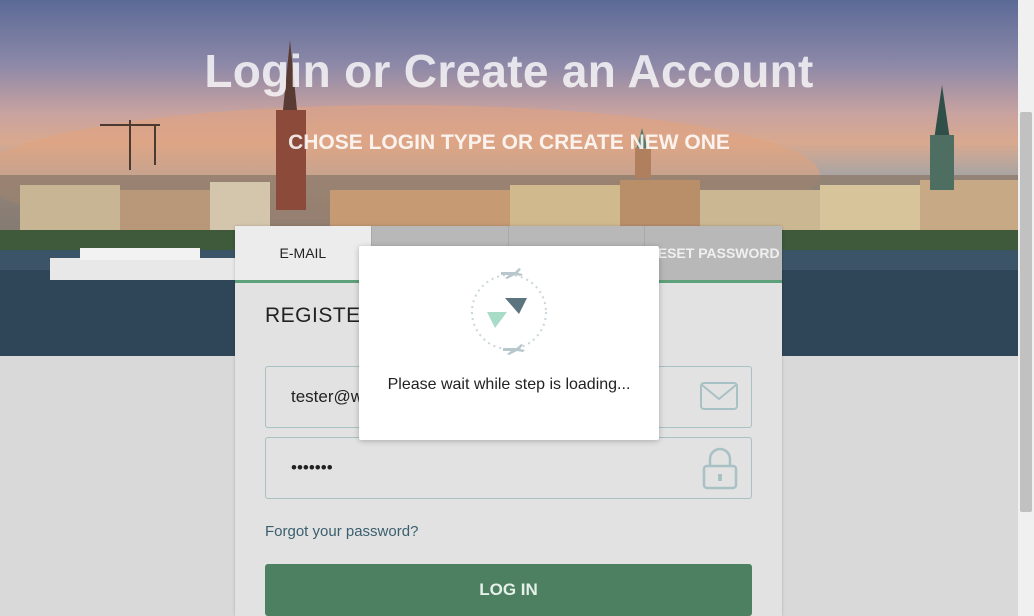 Image resolution: width=1034 pixels, height=616 pixels. I want to click on page-scrollbar, so click(1026, 308).